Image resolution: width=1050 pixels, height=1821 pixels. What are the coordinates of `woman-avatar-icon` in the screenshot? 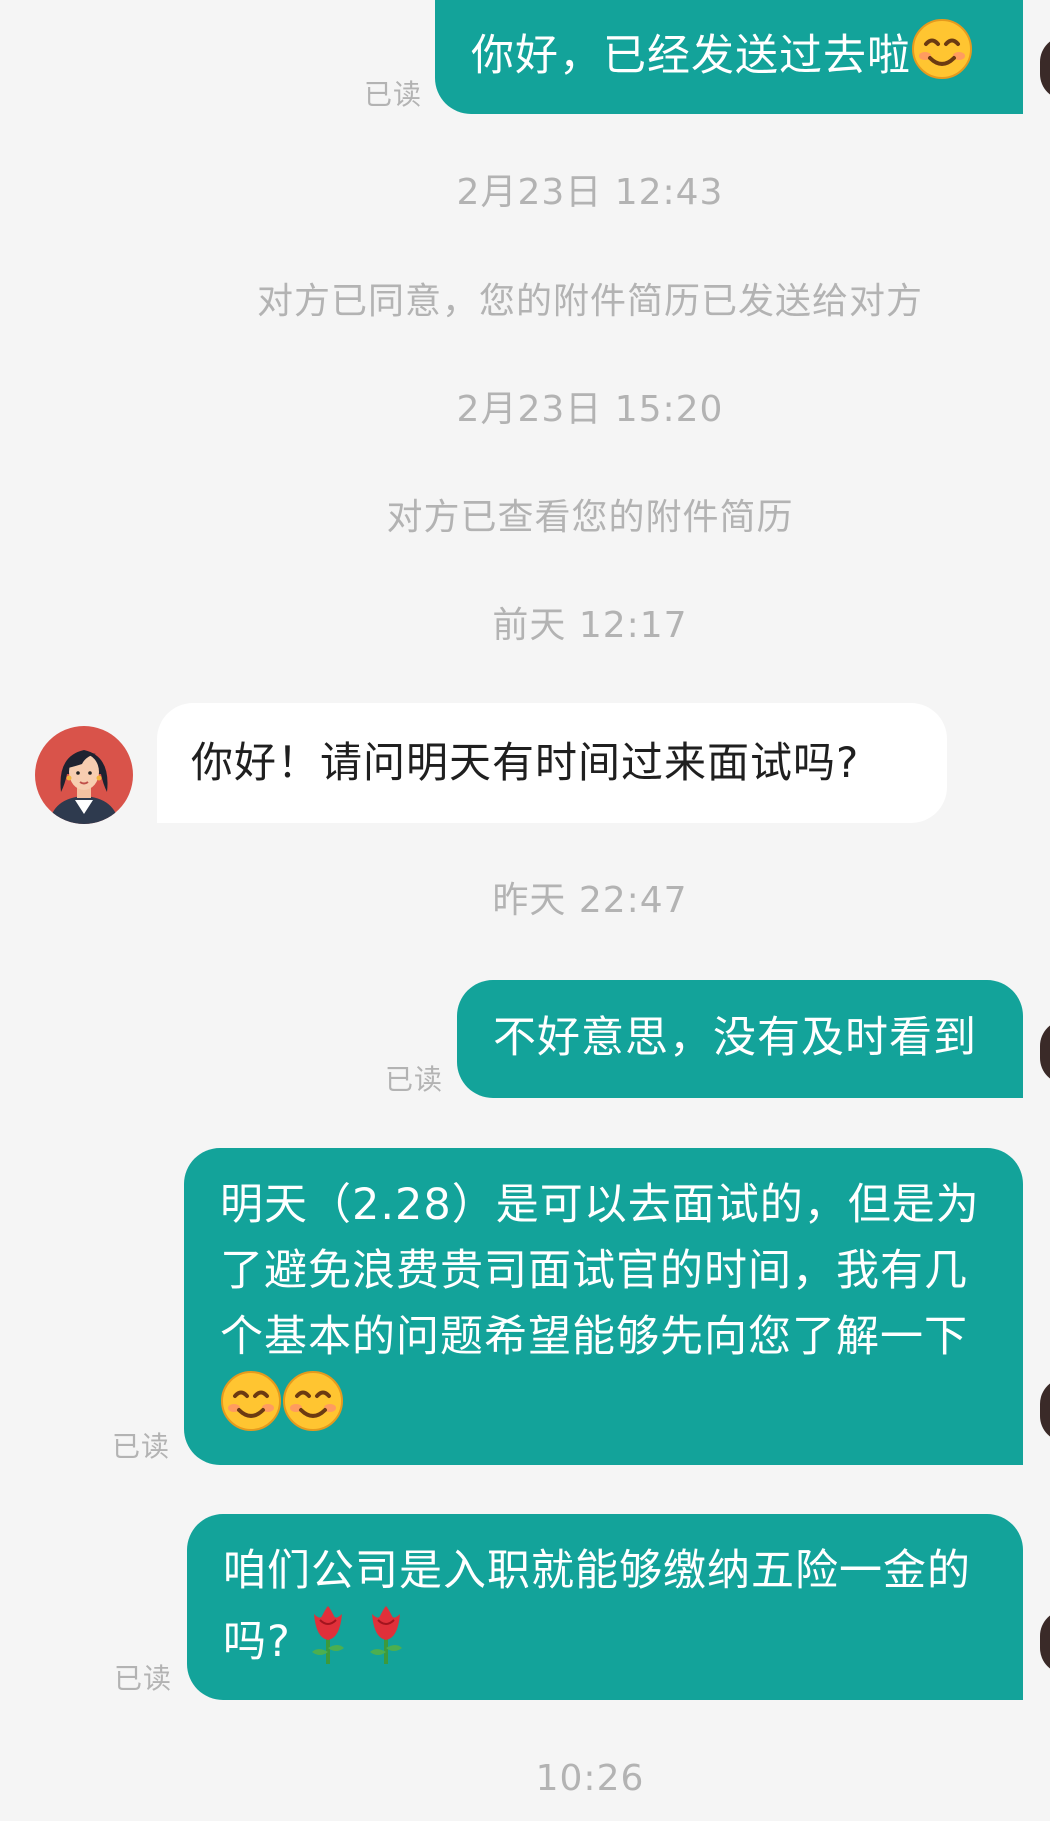 It's located at (84, 775).